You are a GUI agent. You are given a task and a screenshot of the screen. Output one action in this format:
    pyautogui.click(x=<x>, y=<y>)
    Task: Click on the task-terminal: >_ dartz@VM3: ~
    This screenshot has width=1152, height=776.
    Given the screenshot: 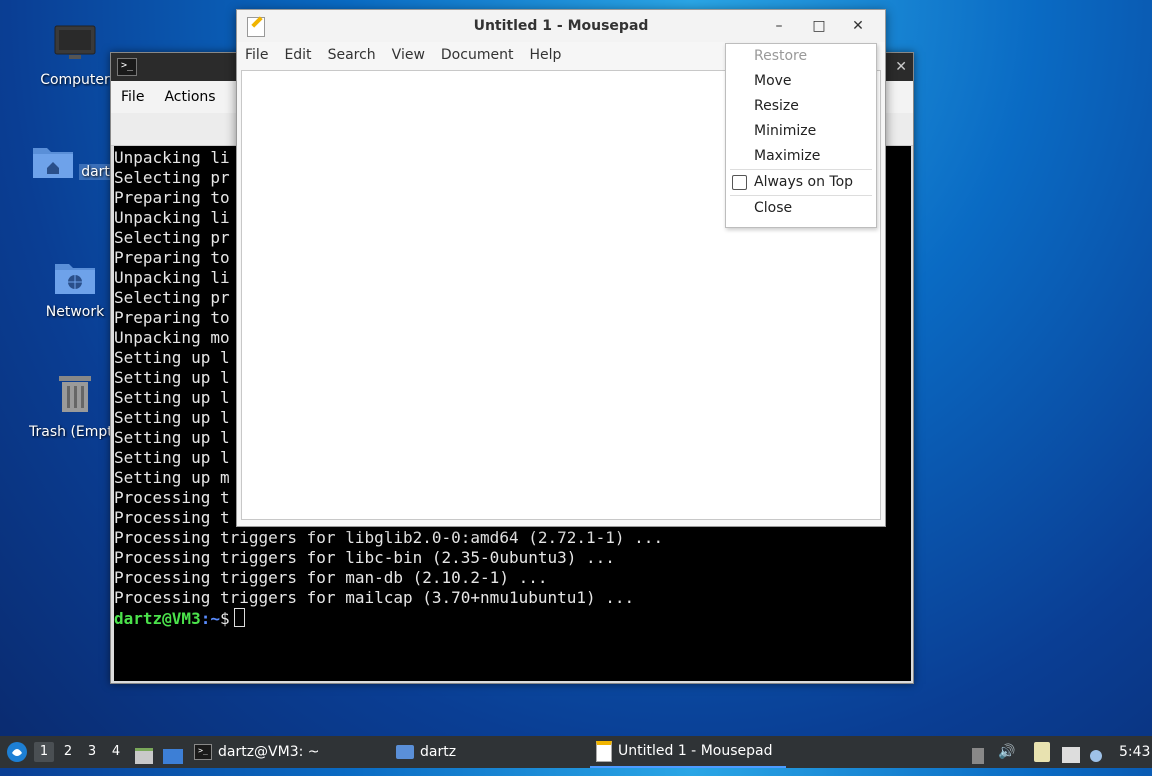 What is the action you would take?
    pyautogui.click(x=284, y=752)
    